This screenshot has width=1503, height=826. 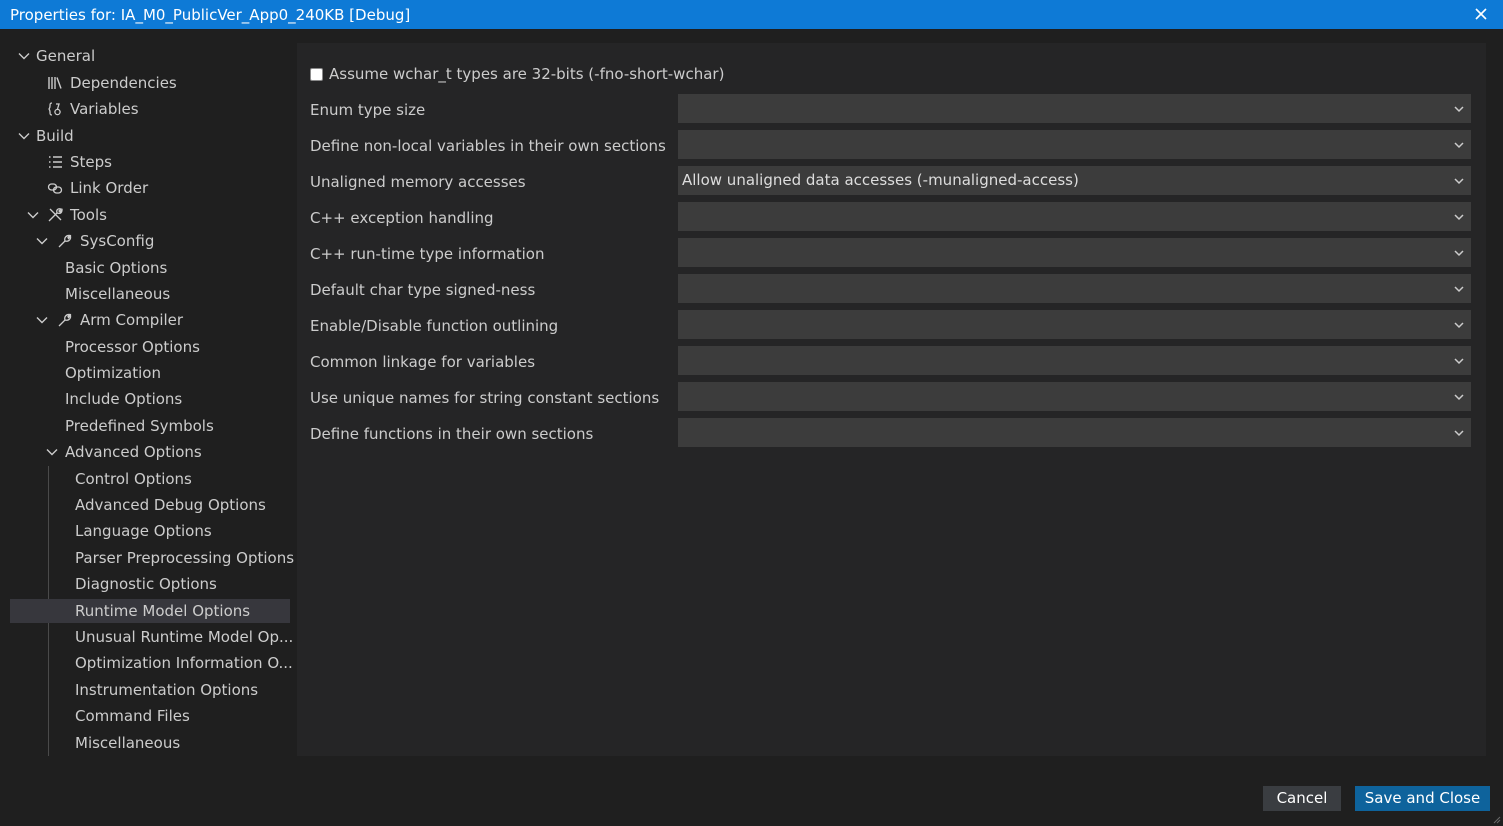 What do you see at coordinates (150, 188) in the screenshot?
I see `tree-item-link-order: Link Order` at bounding box center [150, 188].